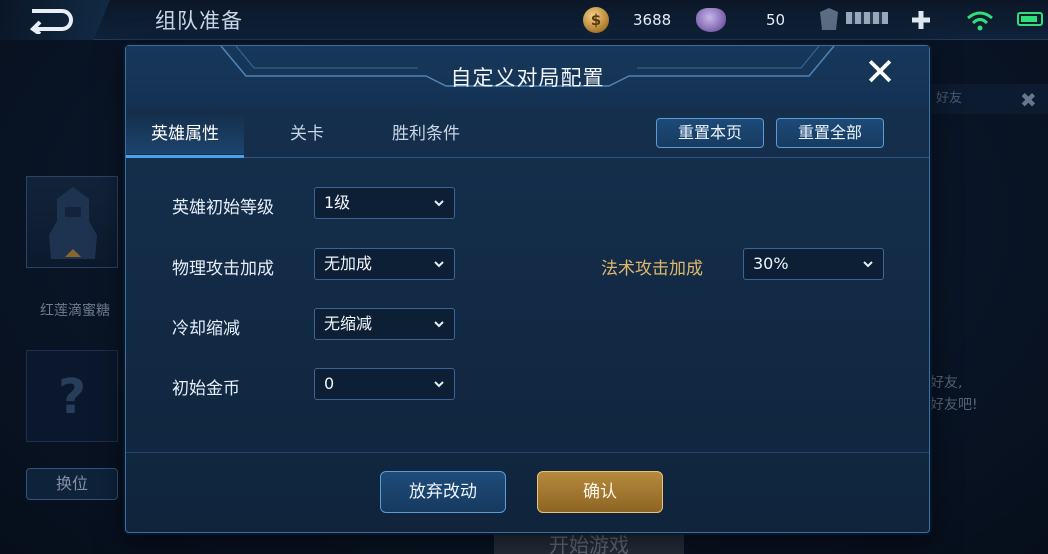  I want to click on top-bar: 组队准备 $ 3688 50, so click(524, 20).